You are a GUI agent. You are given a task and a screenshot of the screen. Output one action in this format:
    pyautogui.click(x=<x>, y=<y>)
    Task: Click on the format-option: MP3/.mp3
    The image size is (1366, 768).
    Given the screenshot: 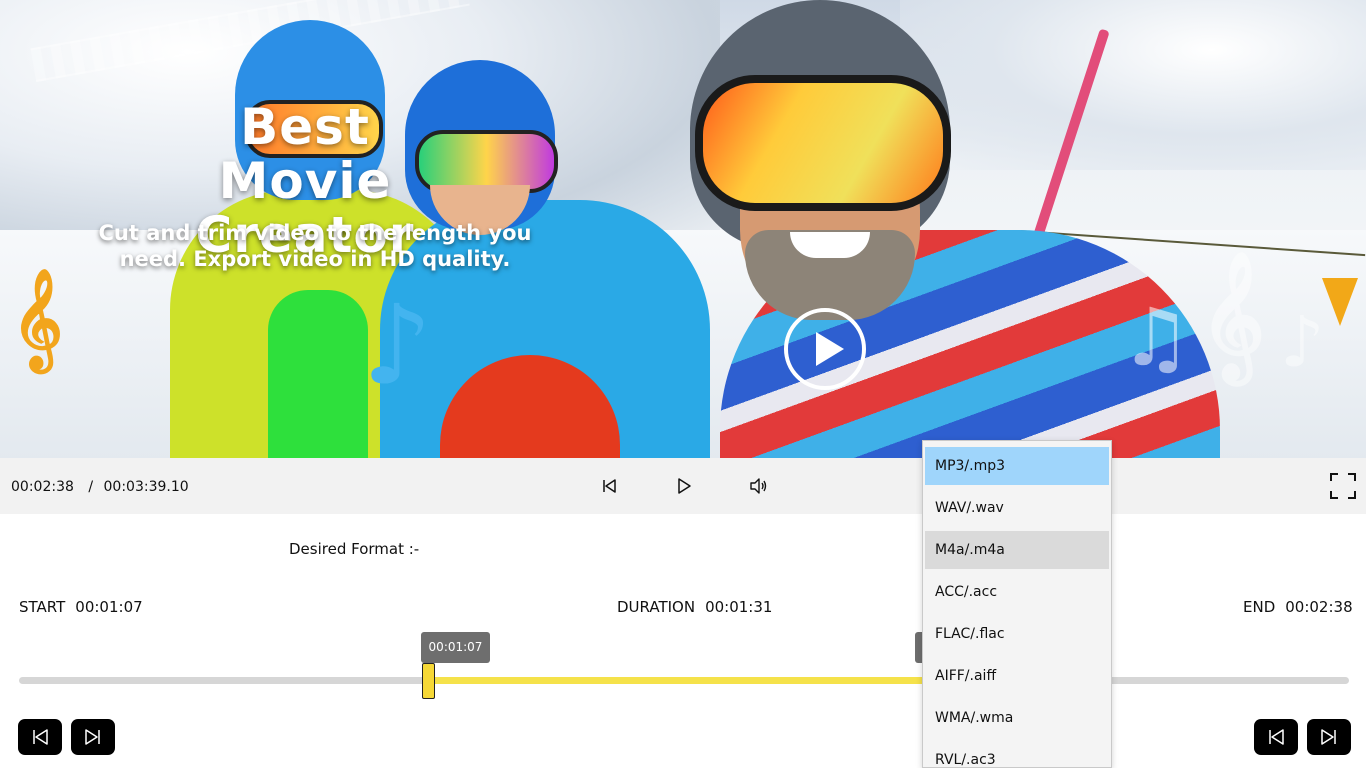 What is the action you would take?
    pyautogui.click(x=1017, y=466)
    